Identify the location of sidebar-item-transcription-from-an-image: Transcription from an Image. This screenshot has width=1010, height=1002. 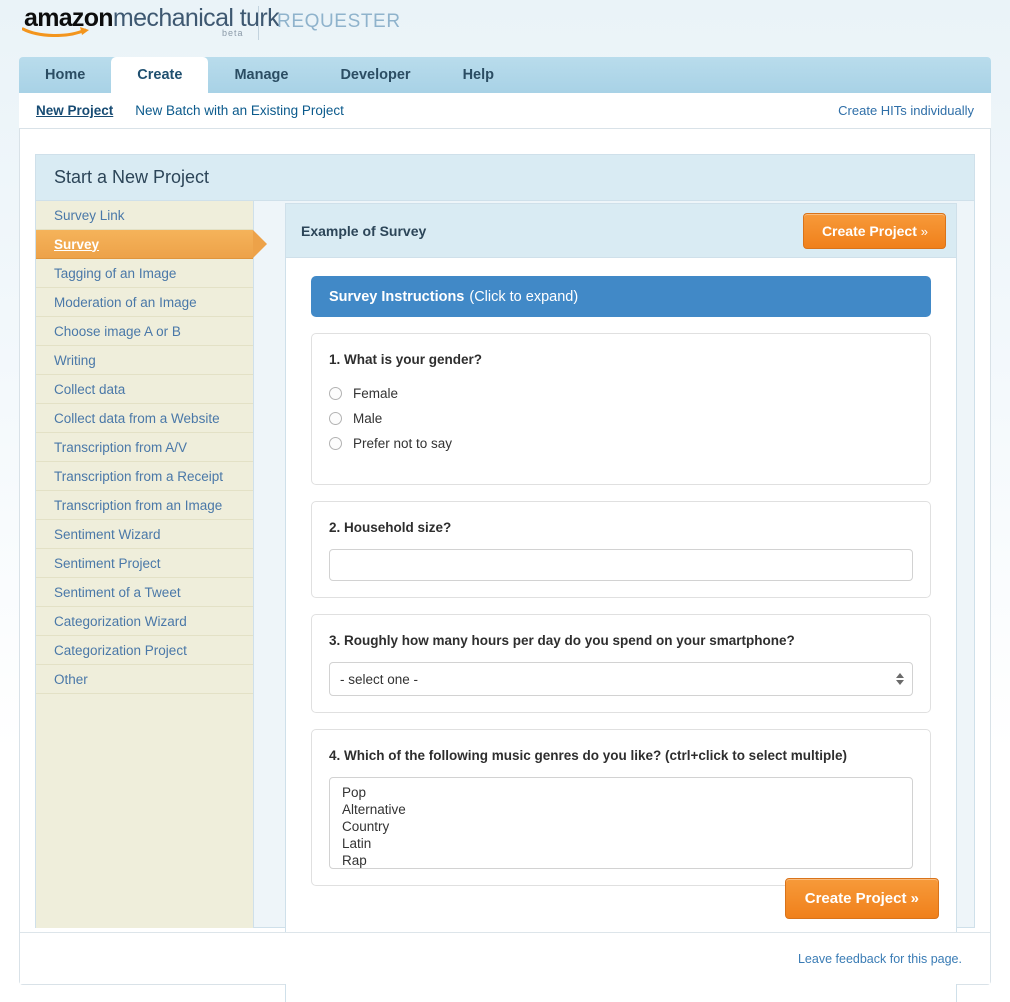
(144, 505).